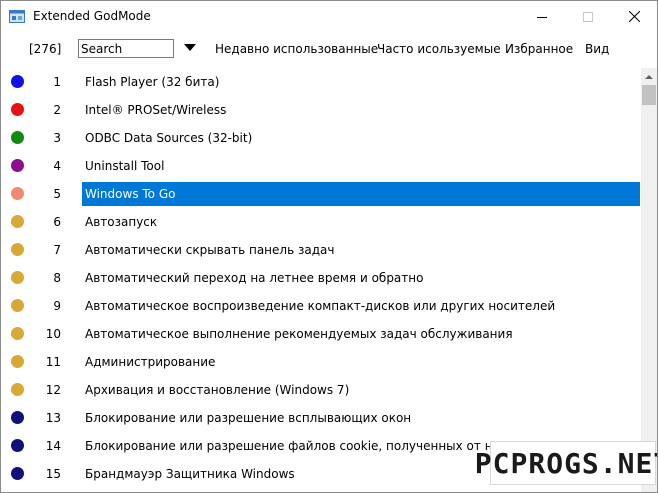  I want to click on maximize-icon, so click(588, 16).